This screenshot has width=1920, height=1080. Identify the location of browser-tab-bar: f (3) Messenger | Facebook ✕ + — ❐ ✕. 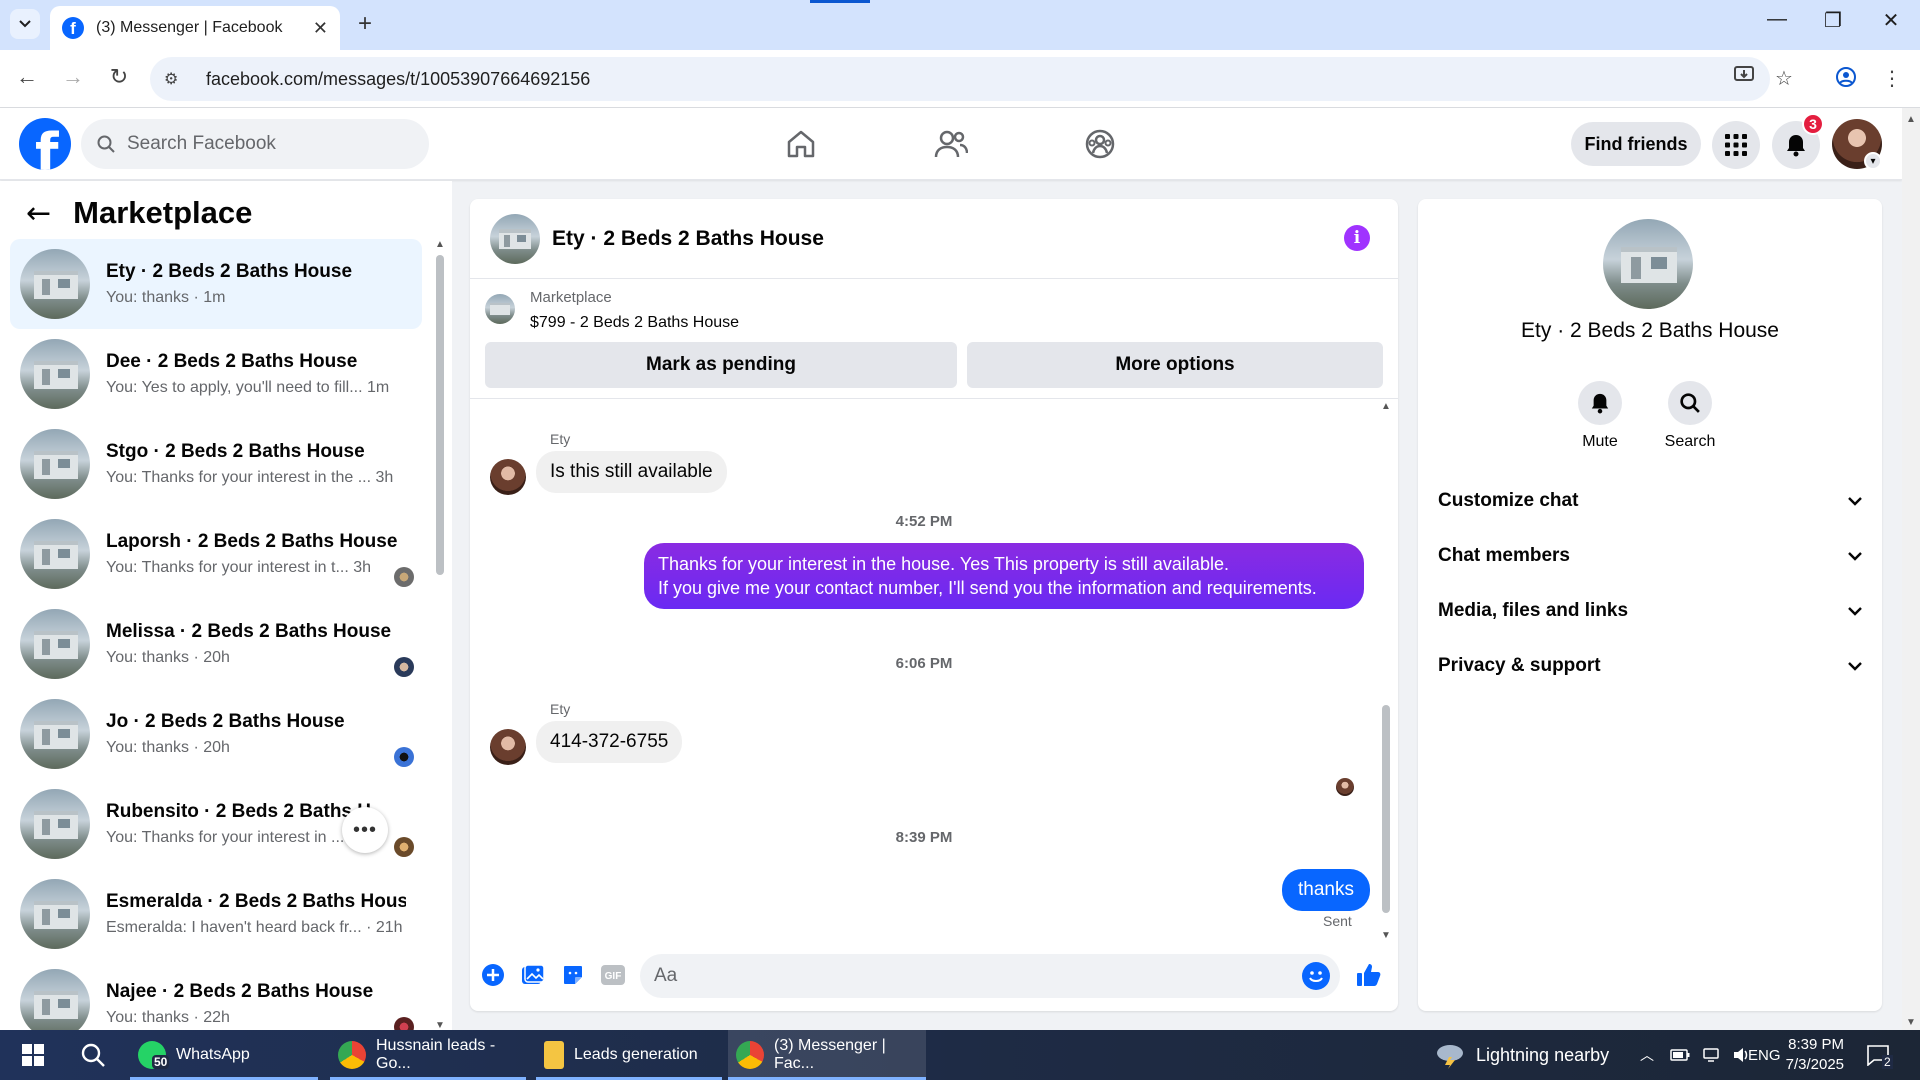
(960, 25).